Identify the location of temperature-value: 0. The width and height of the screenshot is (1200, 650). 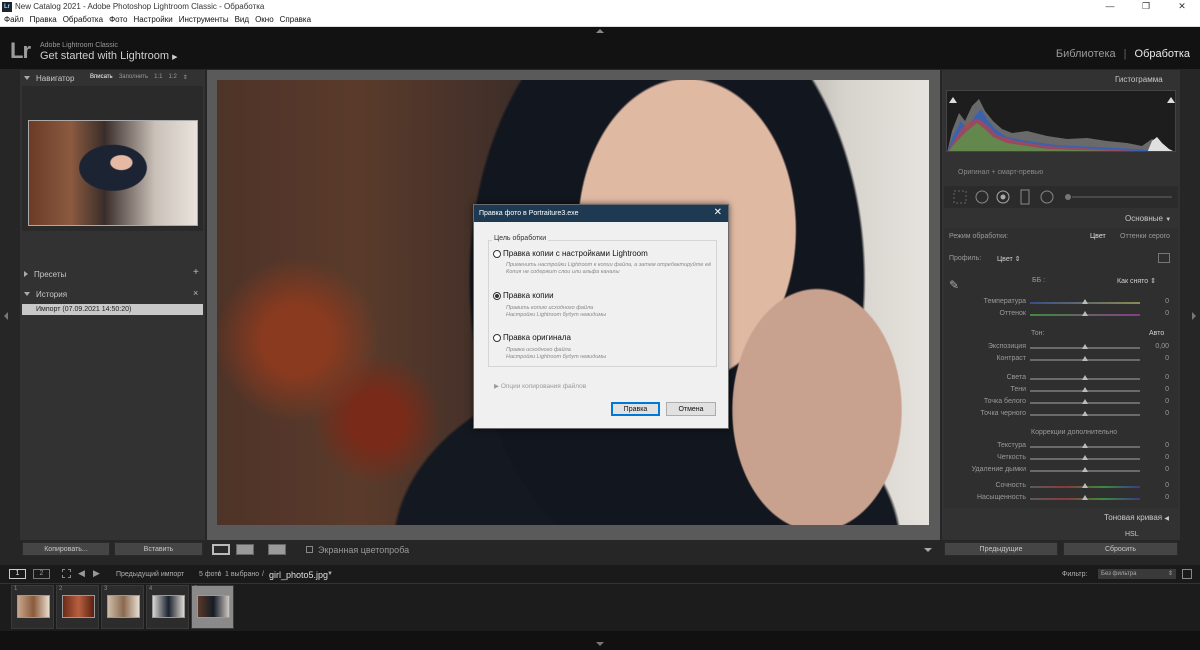
(1157, 301).